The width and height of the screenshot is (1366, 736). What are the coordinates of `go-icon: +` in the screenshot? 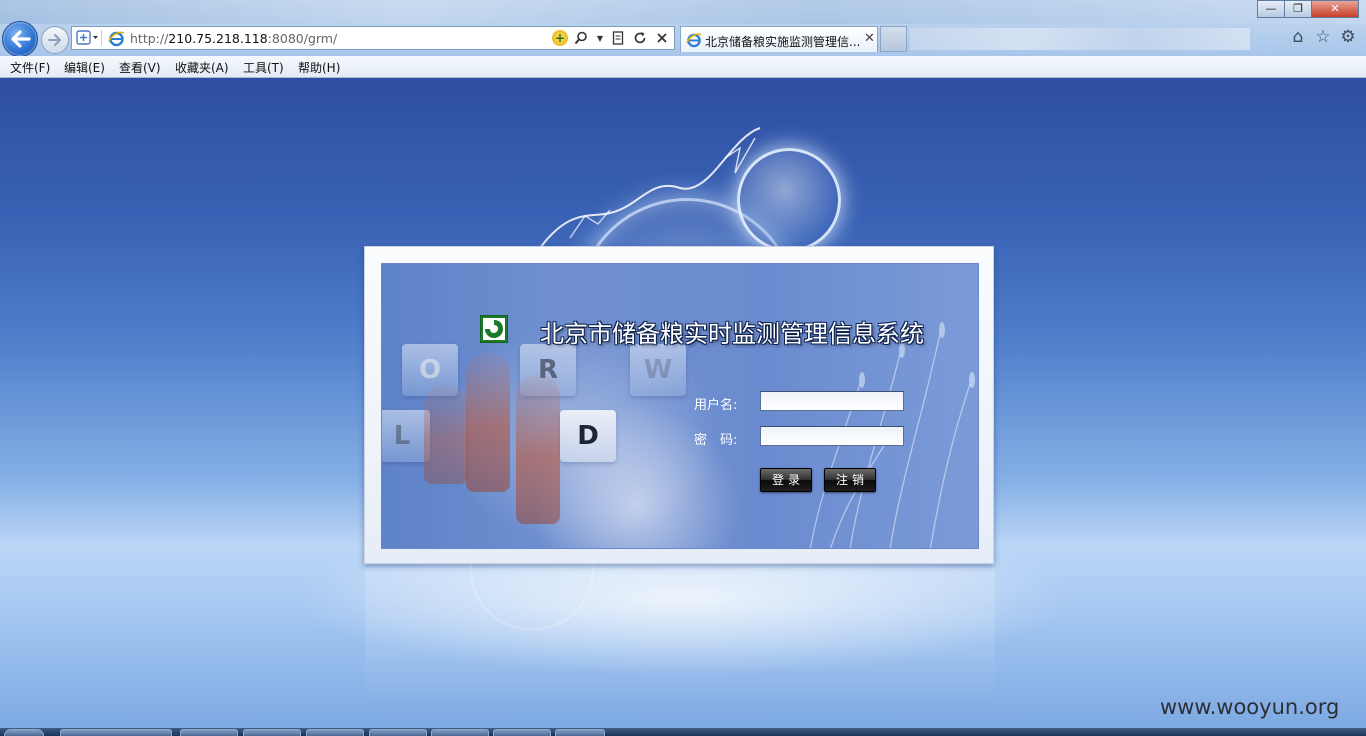 It's located at (560, 38).